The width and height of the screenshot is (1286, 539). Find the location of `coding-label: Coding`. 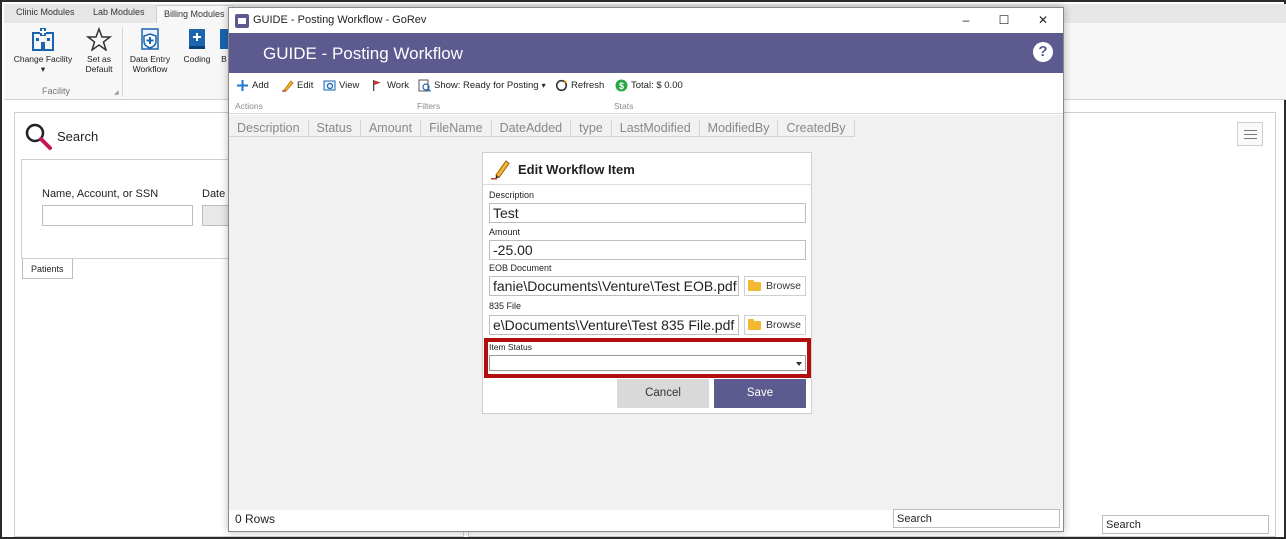

coding-label: Coding is located at coordinates (197, 59).